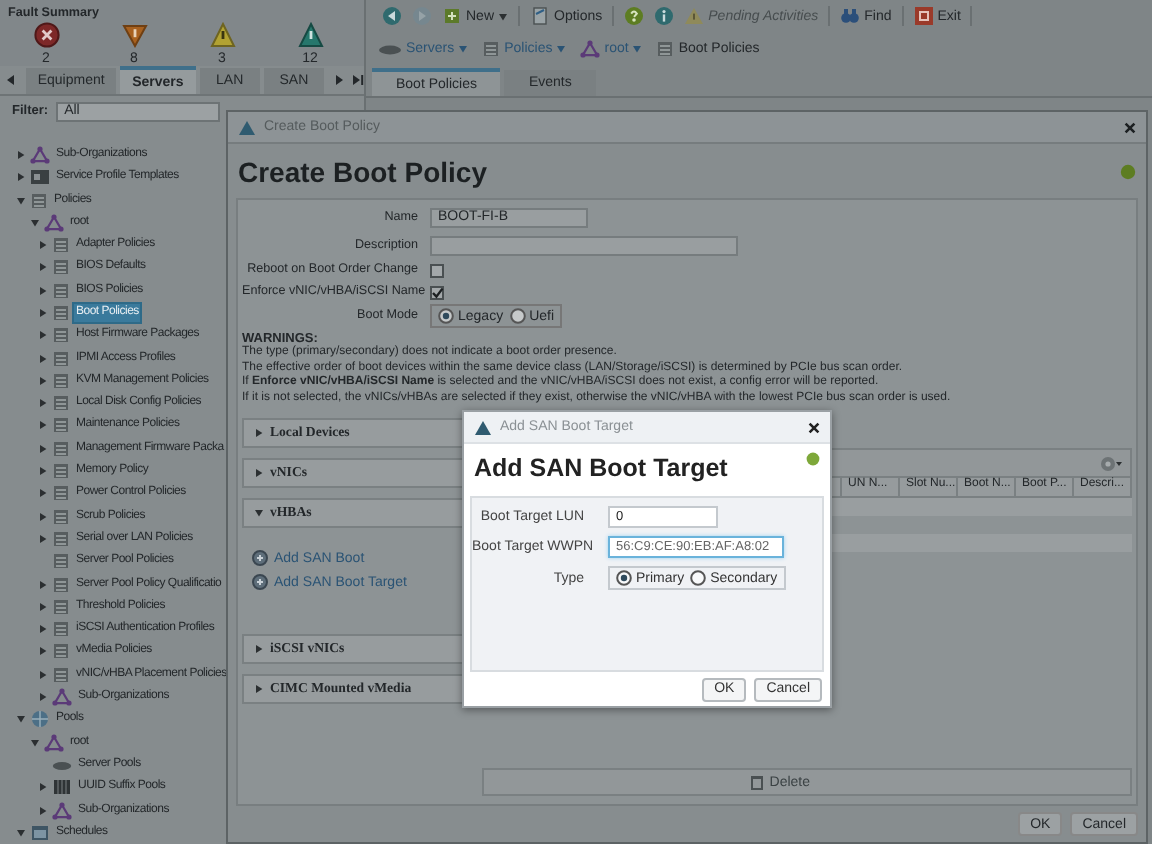 The height and width of the screenshot is (844, 1152). What do you see at coordinates (392, 16) in the screenshot?
I see `back-icon` at bounding box center [392, 16].